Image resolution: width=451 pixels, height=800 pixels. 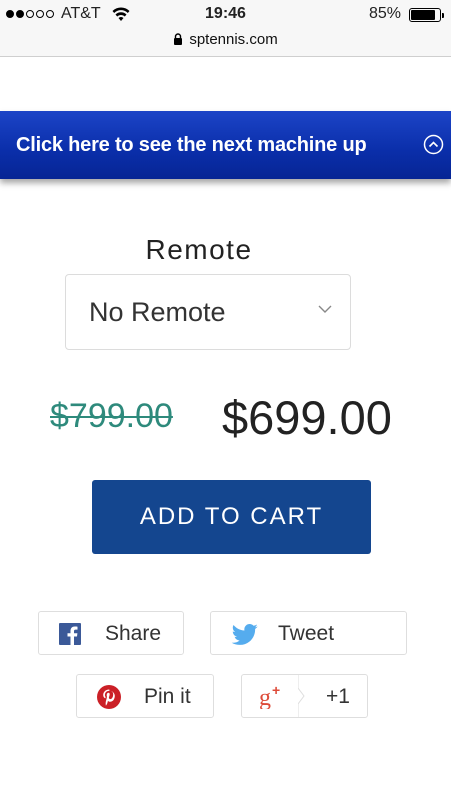 What do you see at coordinates (109, 697) in the screenshot?
I see `pinterest-icon` at bounding box center [109, 697].